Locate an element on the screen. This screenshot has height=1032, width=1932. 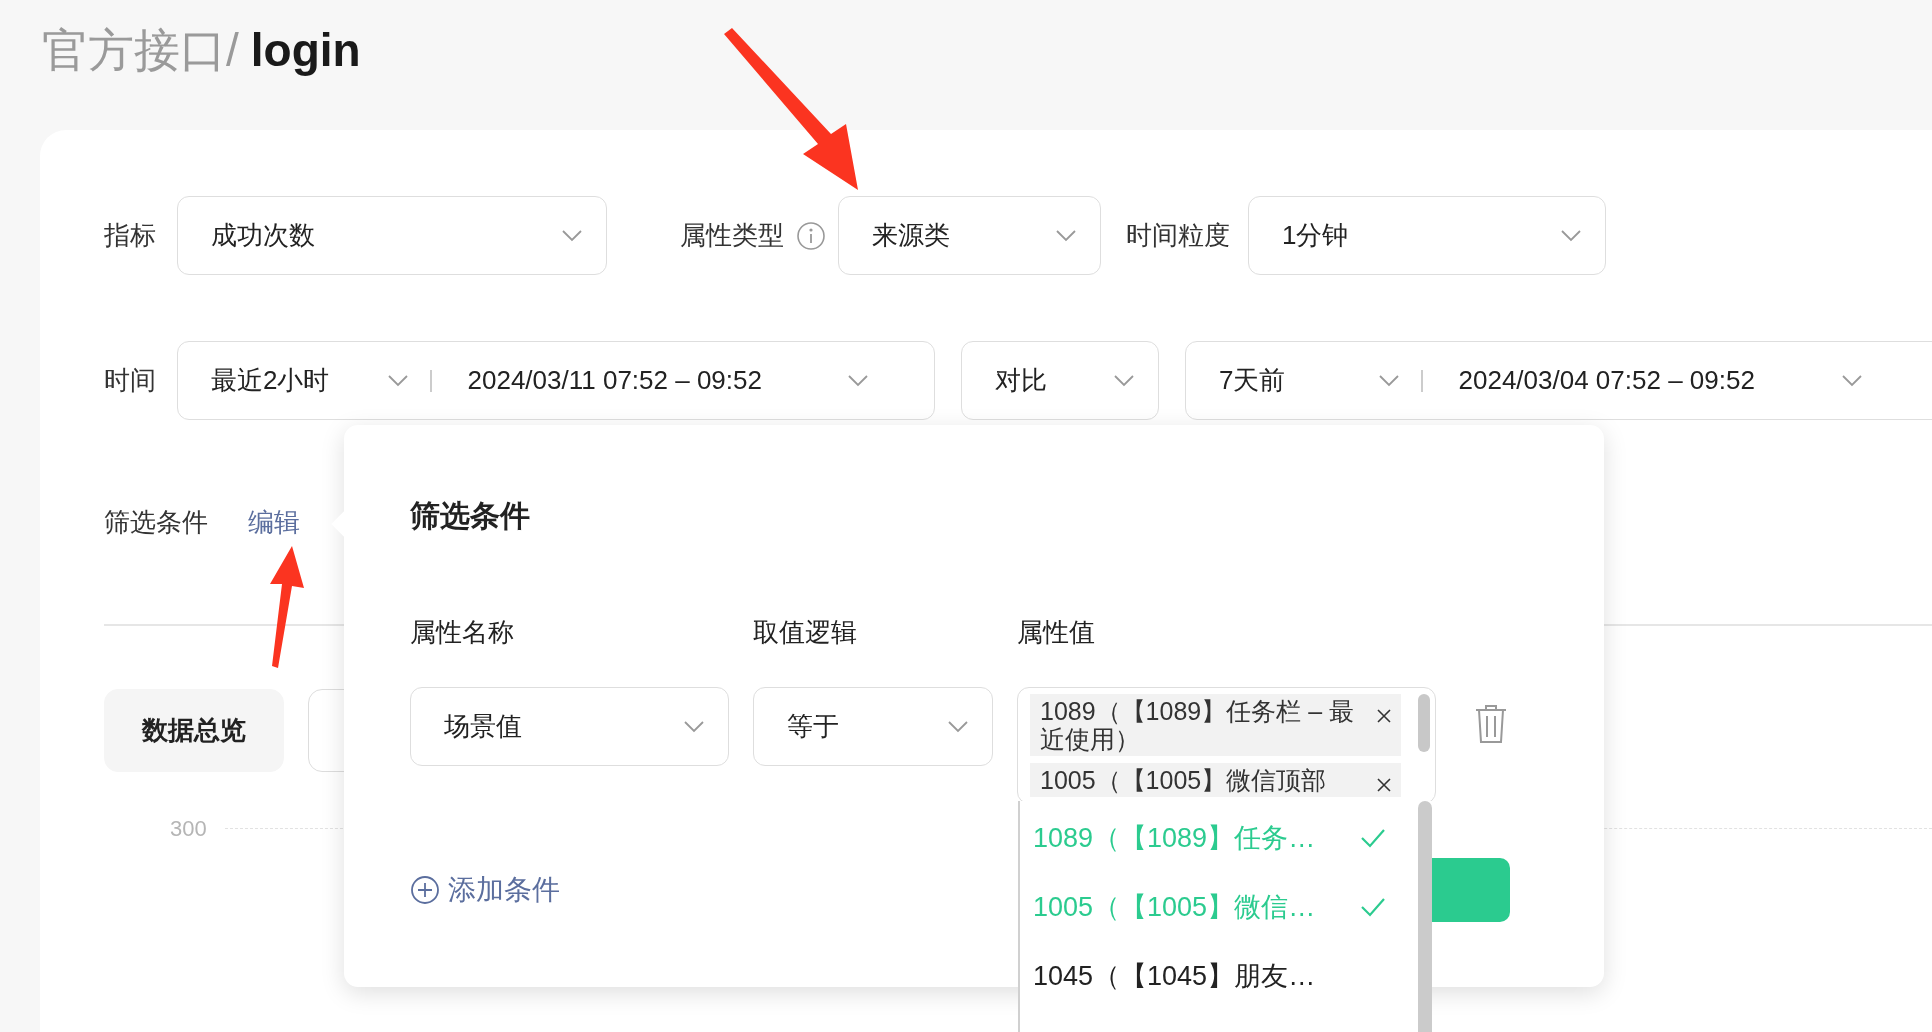
date-range-field: 最近2小时 2024/03/11 07:52 – 09:52 is located at coordinates (556, 380).